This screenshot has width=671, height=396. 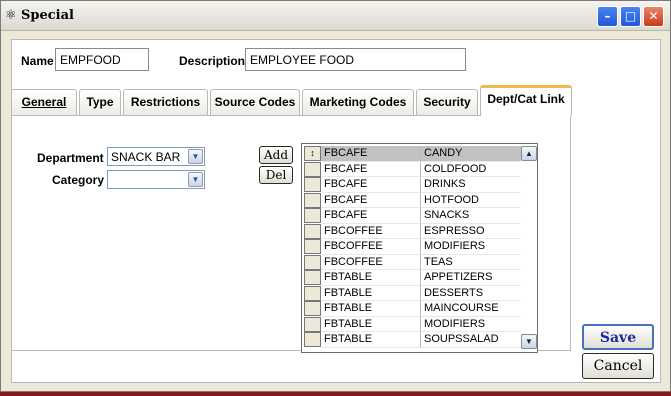 I want to click on tab-source-codes: Source Codes, so click(x=255, y=102).